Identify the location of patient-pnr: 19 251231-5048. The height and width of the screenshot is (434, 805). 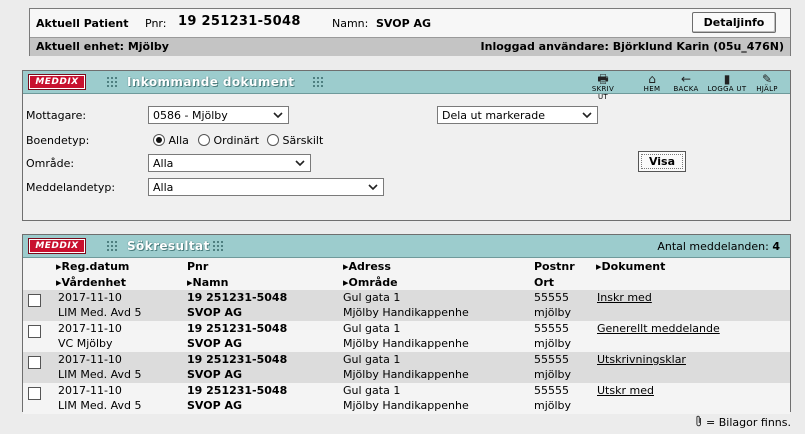
(239, 21).